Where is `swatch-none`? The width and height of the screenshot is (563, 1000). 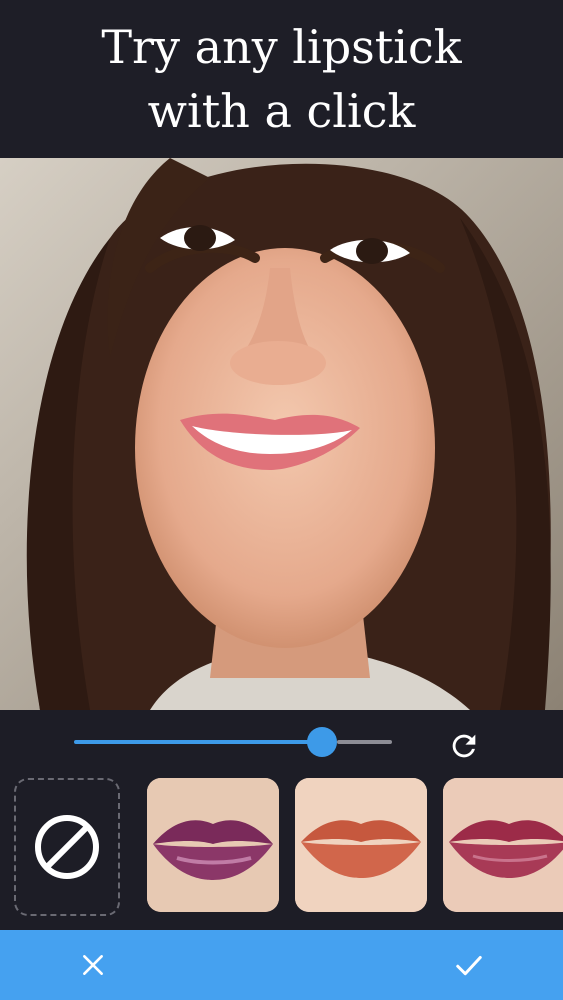 swatch-none is located at coordinates (67, 847).